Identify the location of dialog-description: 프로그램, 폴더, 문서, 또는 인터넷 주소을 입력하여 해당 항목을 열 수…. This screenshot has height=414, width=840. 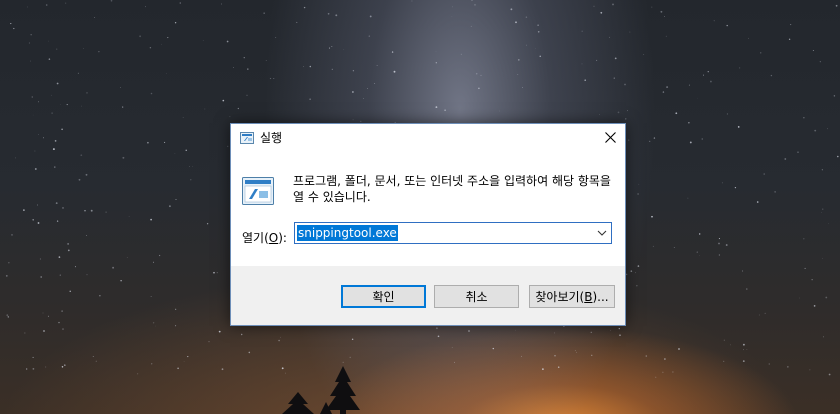
(452, 189).